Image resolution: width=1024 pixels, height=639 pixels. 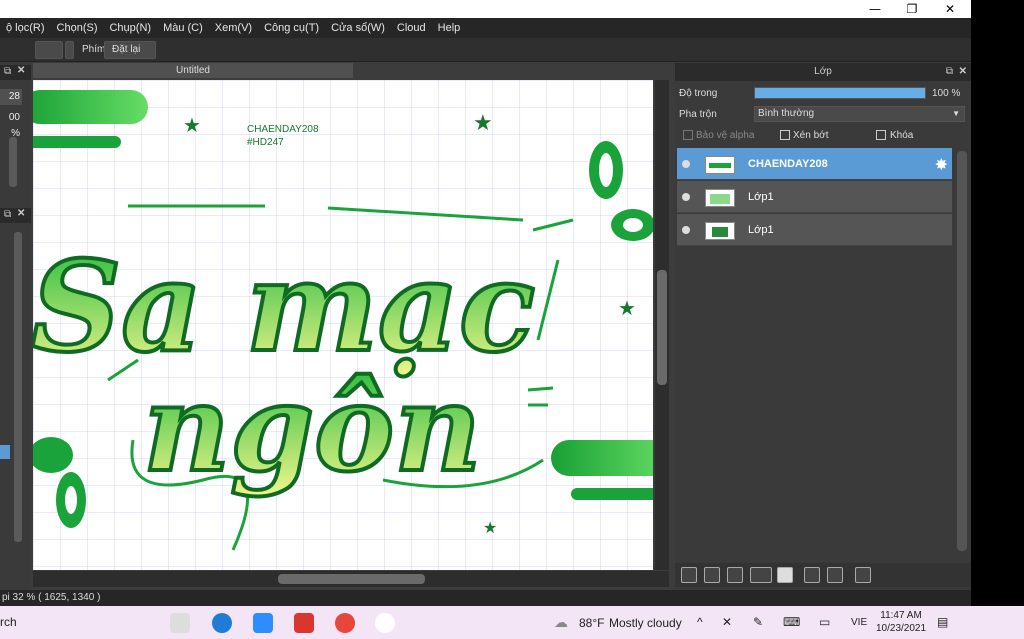 I want to click on opacity-slider, so click(x=840, y=93).